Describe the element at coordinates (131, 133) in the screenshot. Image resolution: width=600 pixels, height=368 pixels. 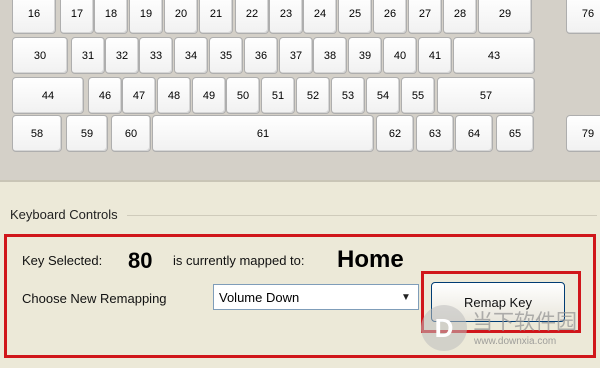
I see `key-60: 60` at that location.